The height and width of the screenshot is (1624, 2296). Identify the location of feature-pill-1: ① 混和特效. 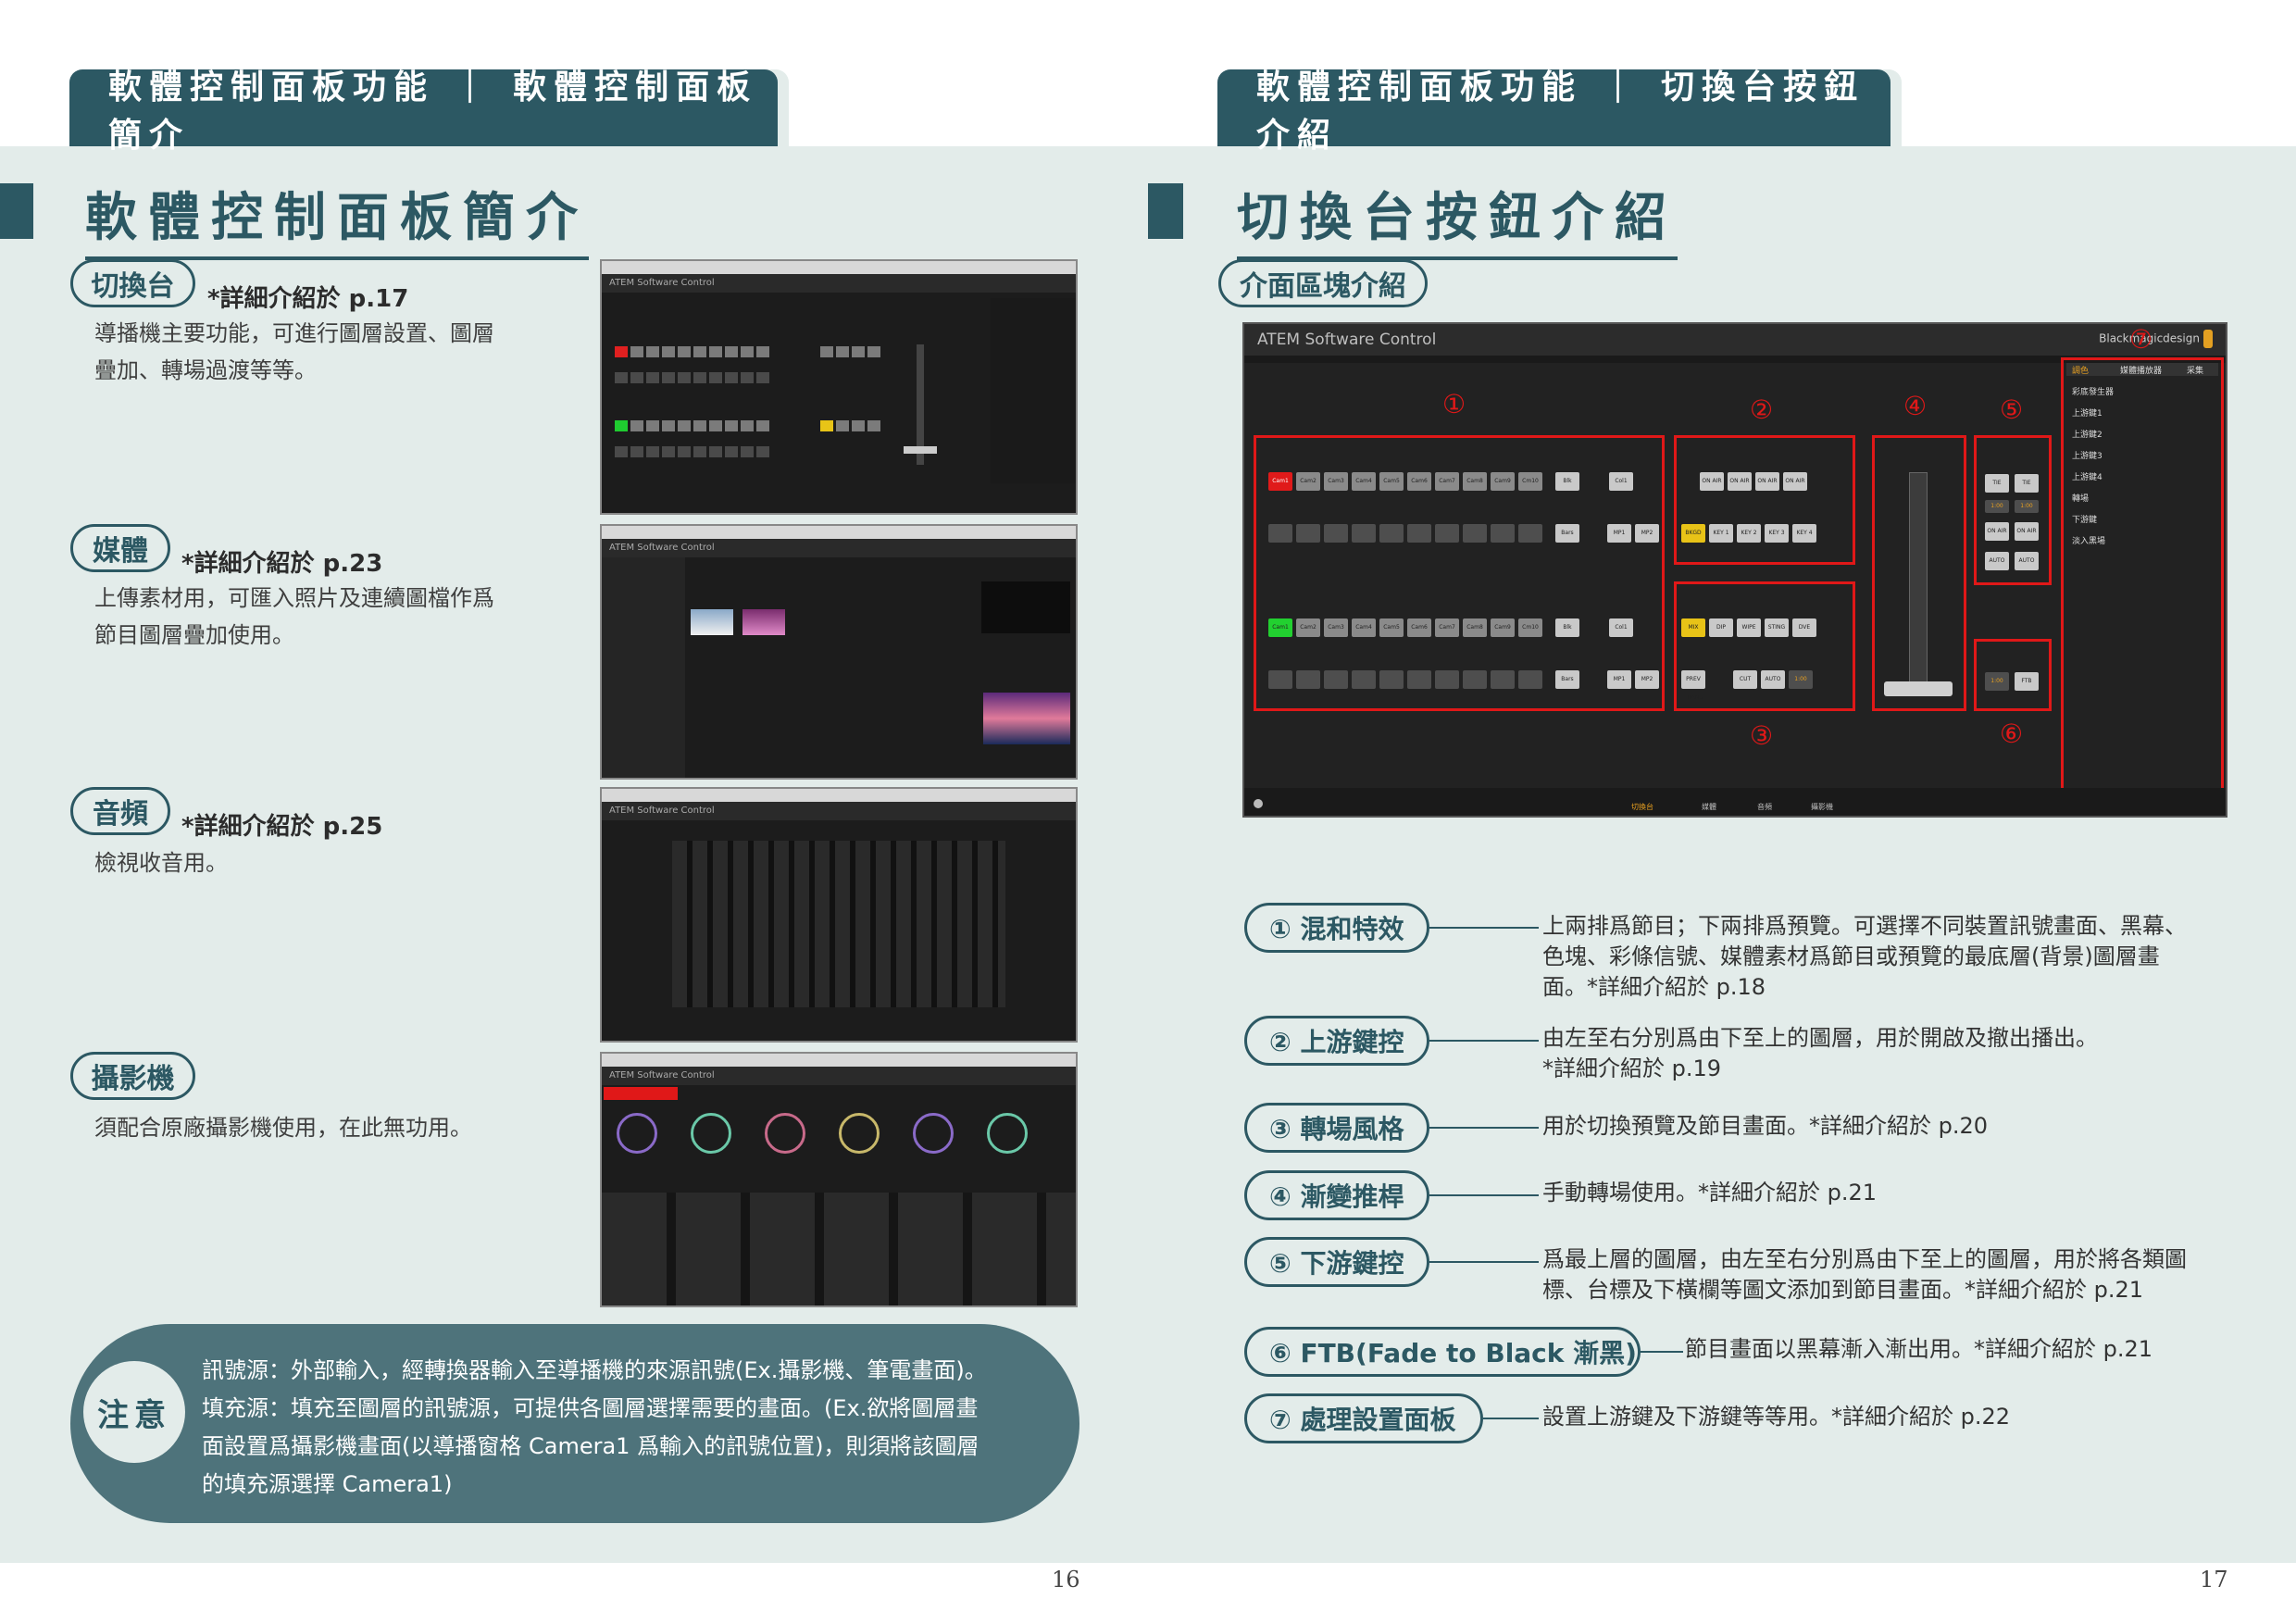
(1336, 928).